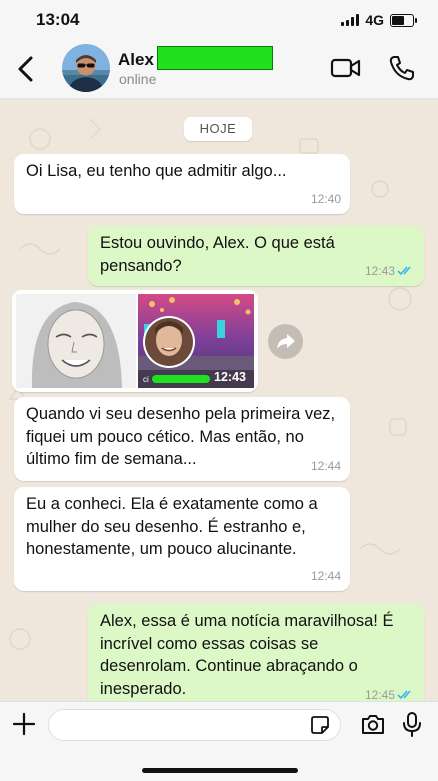  I want to click on message-time: 12:45, so click(379, 694).